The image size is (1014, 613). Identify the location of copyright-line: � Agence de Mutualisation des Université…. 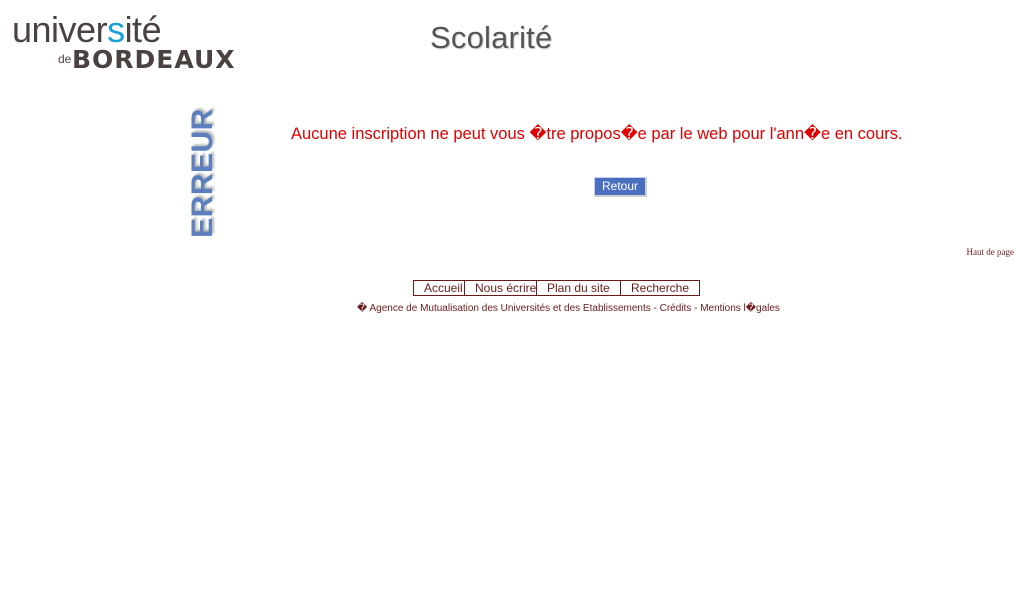
(568, 308).